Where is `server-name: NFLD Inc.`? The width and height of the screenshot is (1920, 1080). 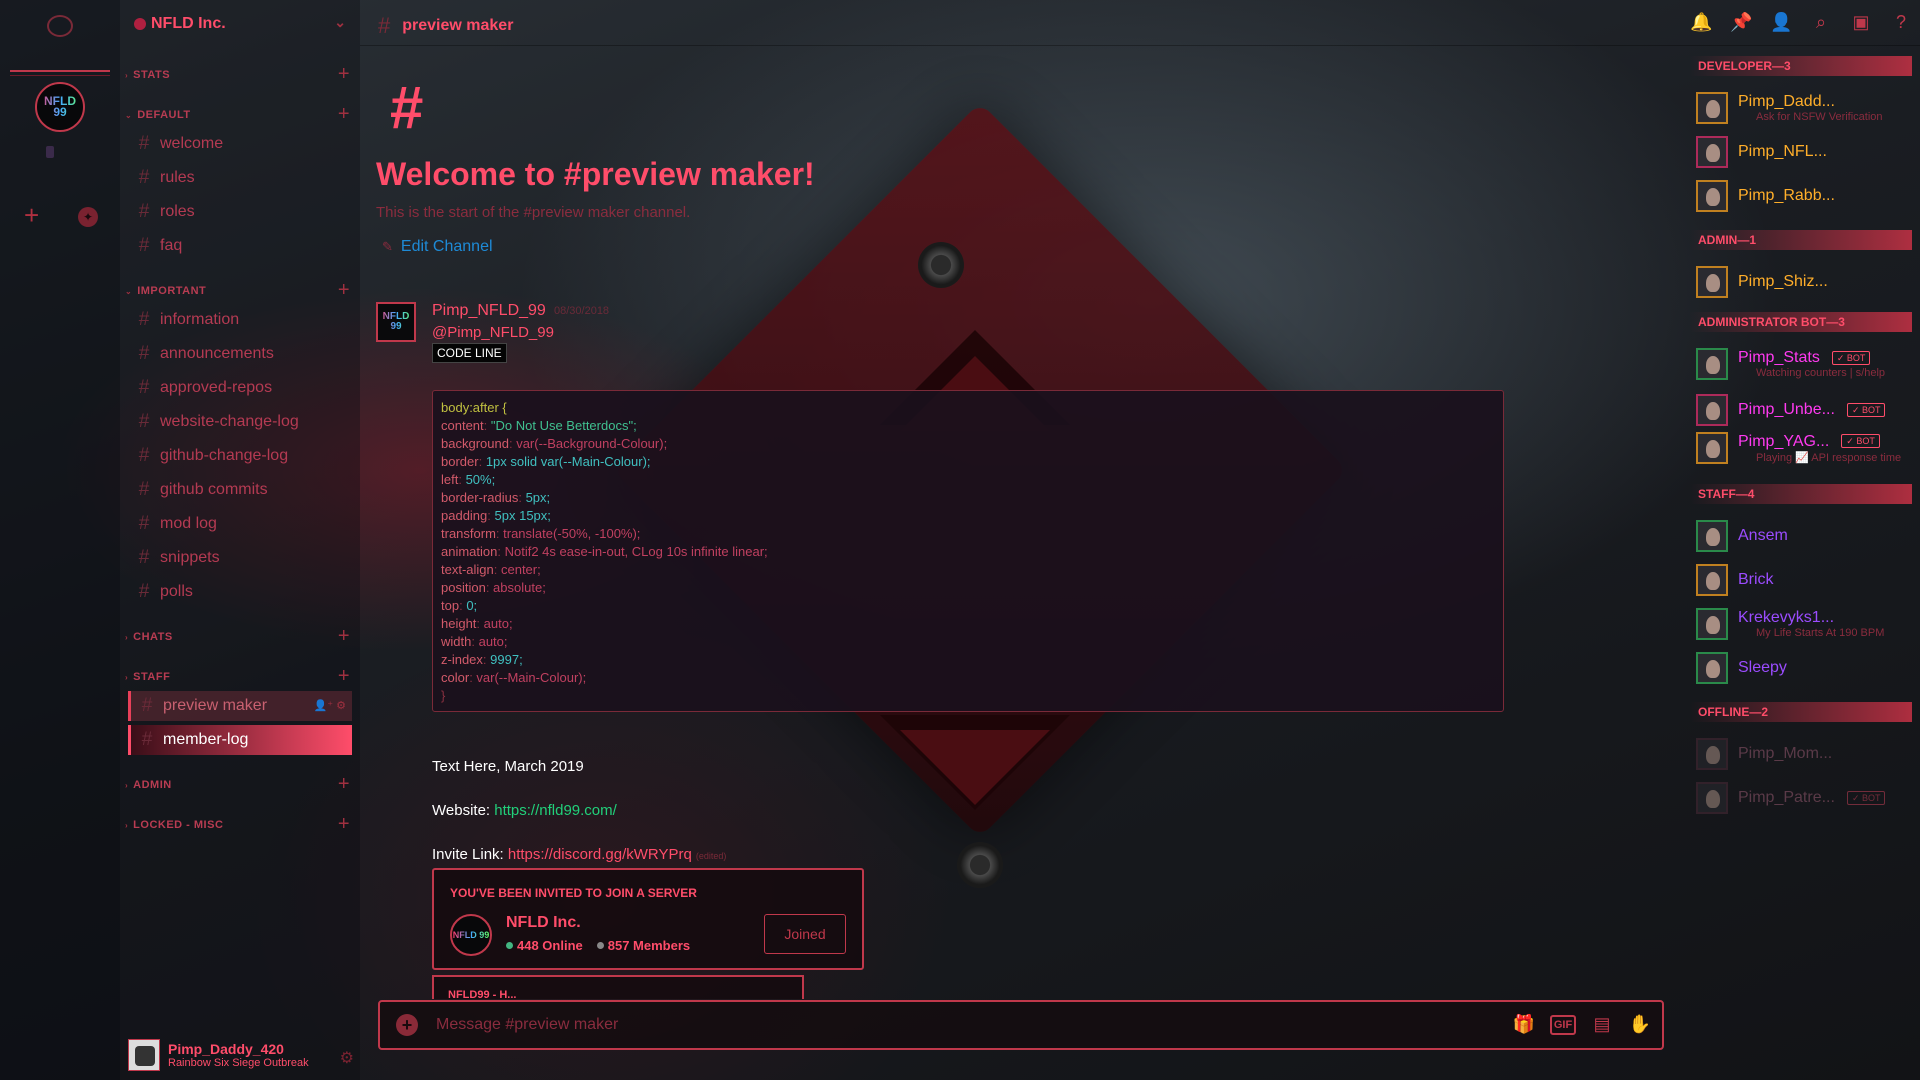
server-name: NFLD Inc. is located at coordinates (188, 23).